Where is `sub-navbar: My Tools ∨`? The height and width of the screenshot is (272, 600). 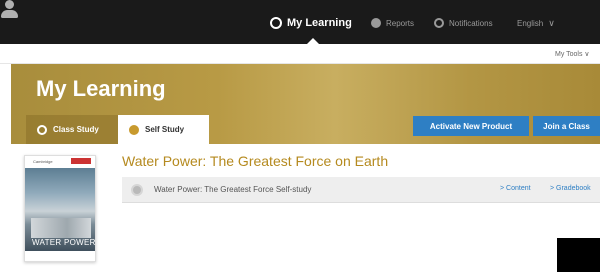
sub-navbar: My Tools ∨ is located at coordinates (300, 54).